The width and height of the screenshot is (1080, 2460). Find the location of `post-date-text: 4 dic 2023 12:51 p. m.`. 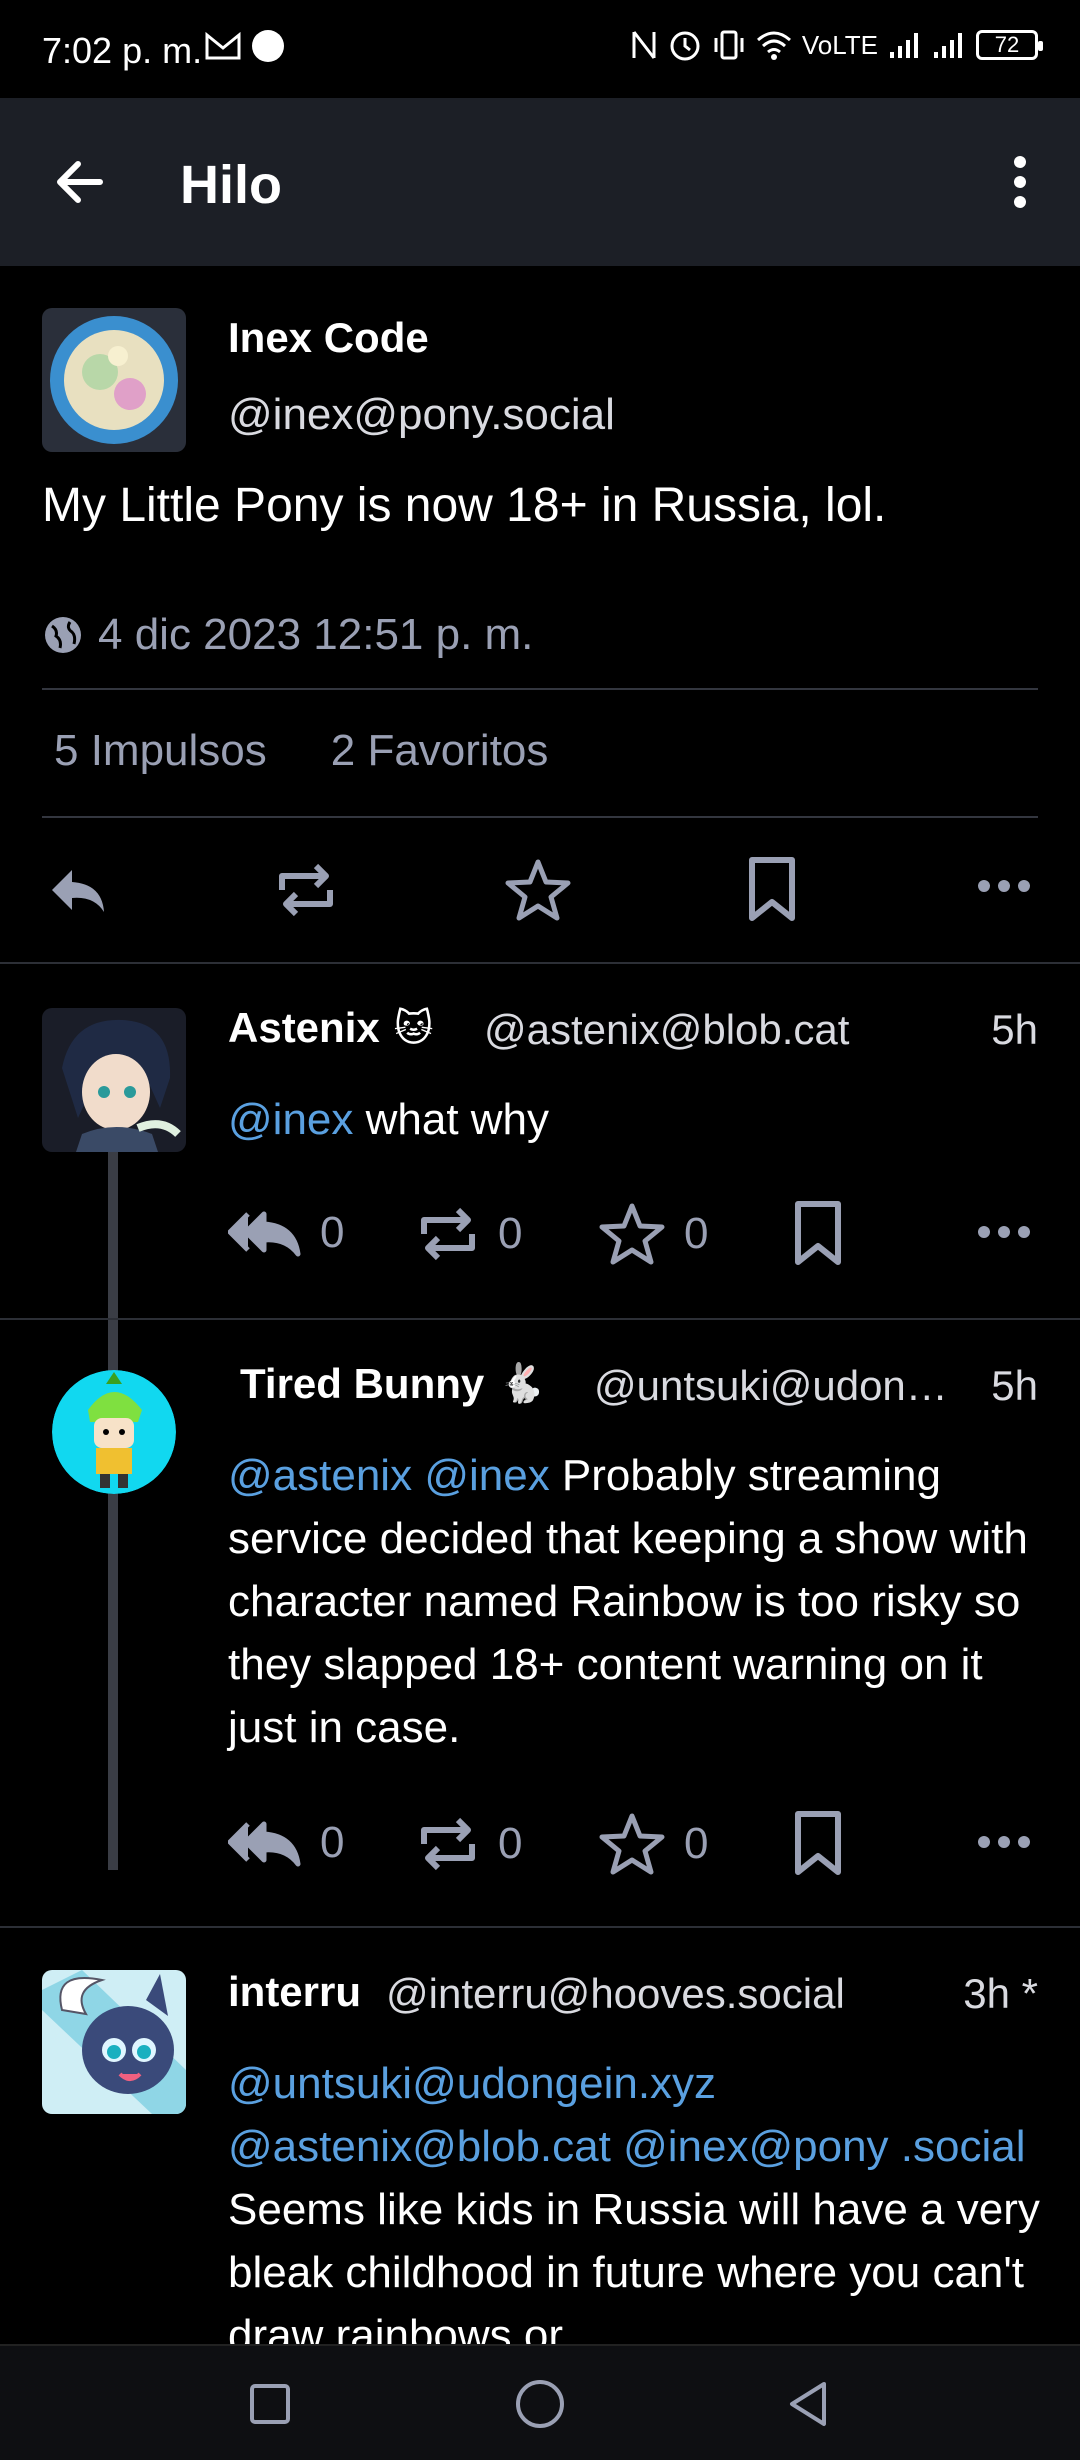

post-date-text: 4 dic 2023 12:51 p. m. is located at coordinates (316, 634).